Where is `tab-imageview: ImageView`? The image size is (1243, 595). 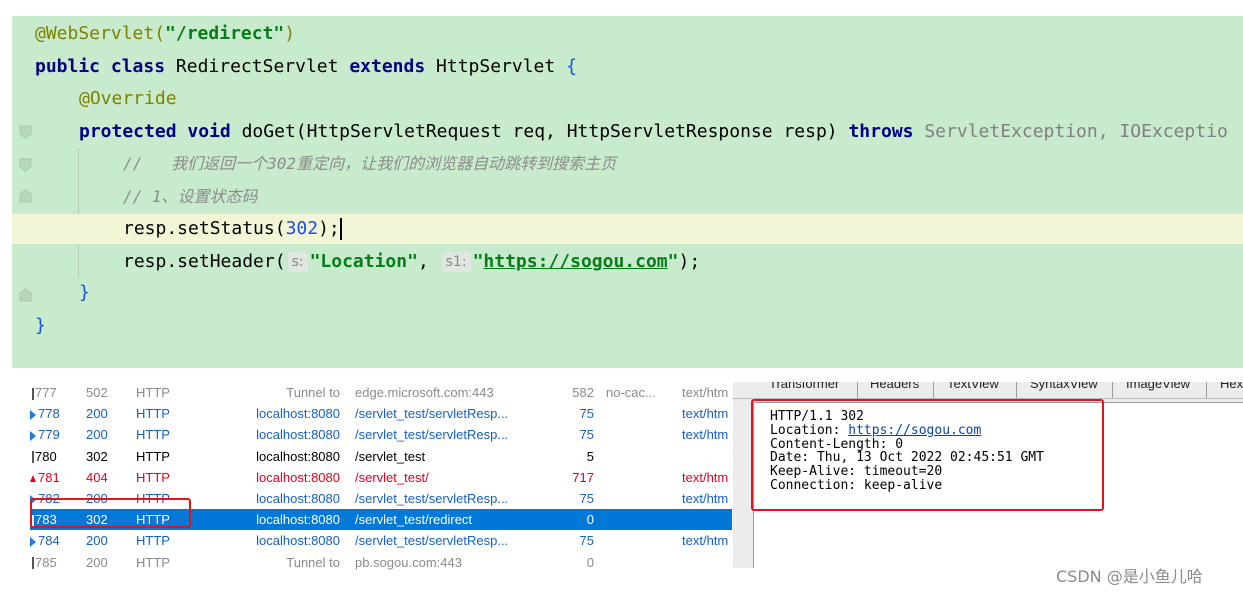
tab-imageview: ImageView is located at coordinates (1158, 386).